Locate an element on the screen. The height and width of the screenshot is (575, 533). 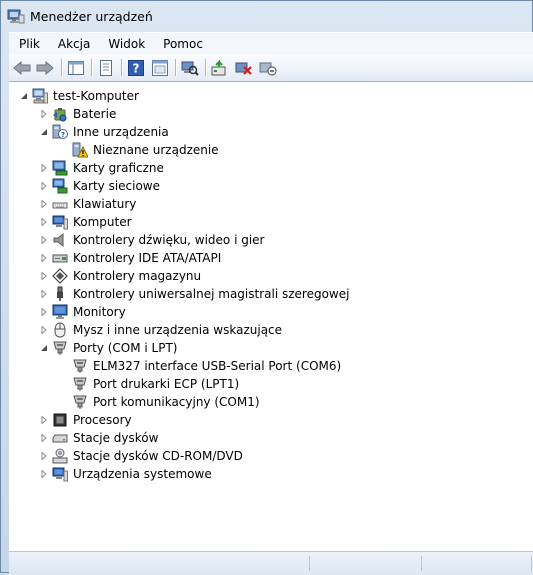
tree-item-karty-sieciowe: Karty sieciowe is located at coordinates (159, 186).